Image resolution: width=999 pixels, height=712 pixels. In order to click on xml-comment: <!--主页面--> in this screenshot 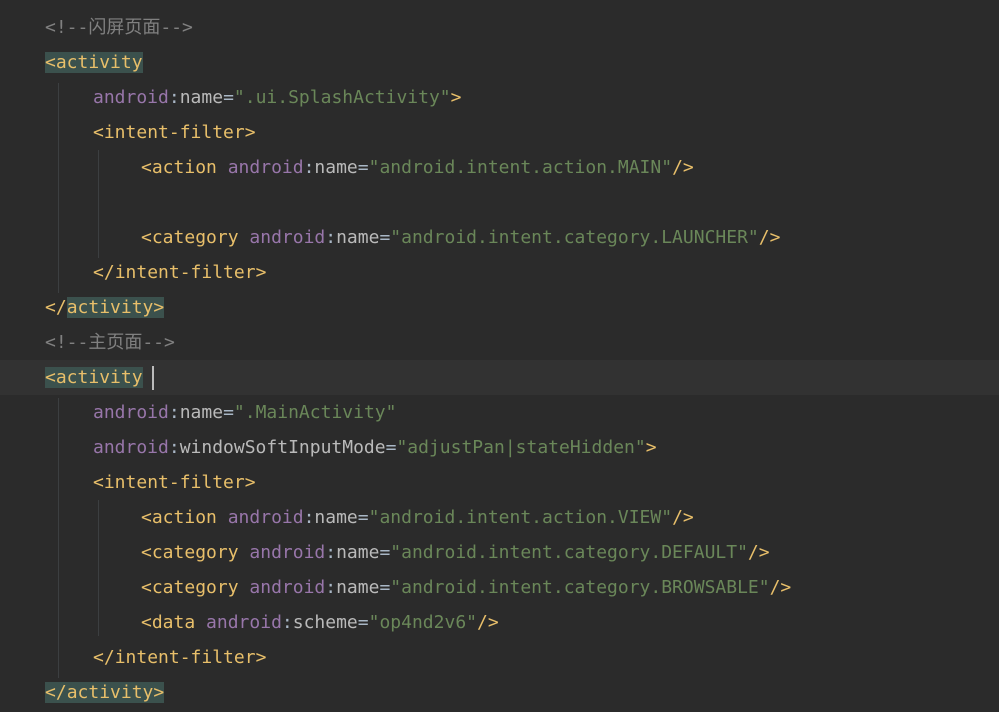, I will do `click(110, 342)`.